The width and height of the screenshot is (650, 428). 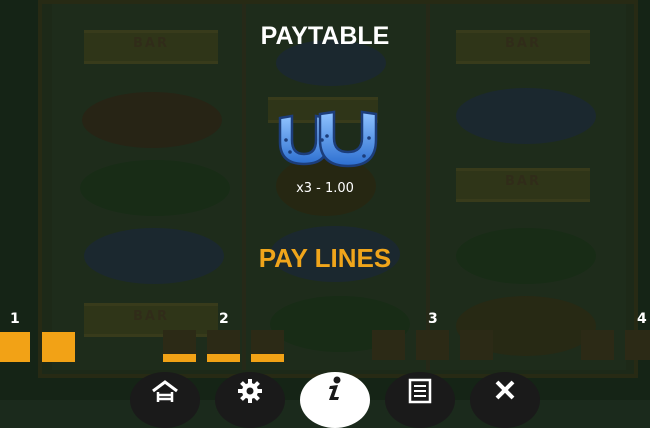 I want to click on close-button, so click(x=505, y=400).